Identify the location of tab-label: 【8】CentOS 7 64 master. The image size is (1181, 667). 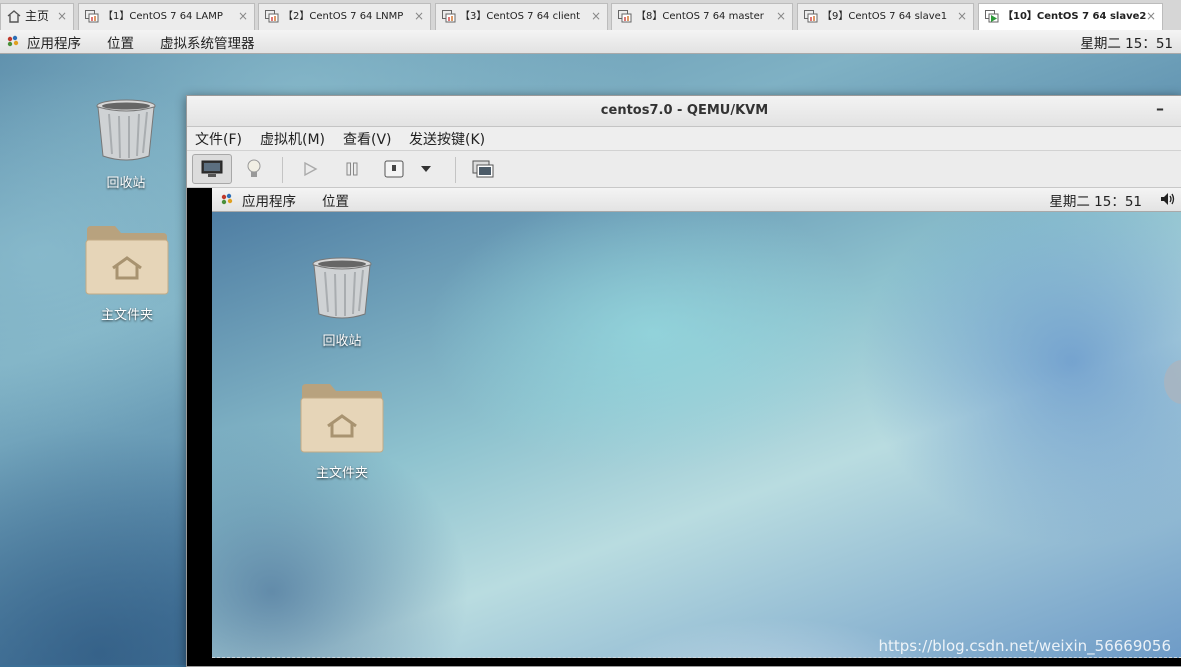
(700, 16).